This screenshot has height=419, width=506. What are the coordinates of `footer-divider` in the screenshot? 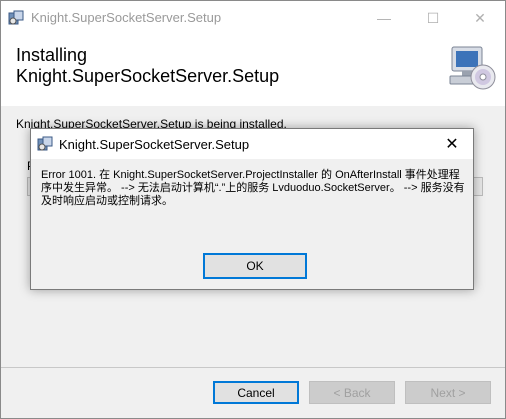 It's located at (253, 367).